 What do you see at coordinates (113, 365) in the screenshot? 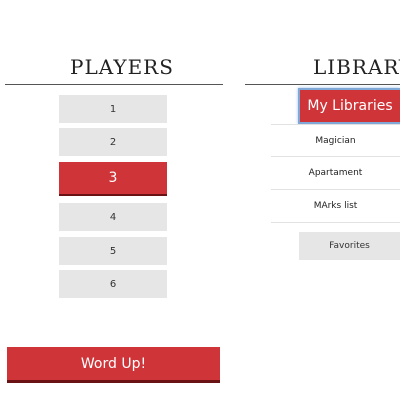
I see `word-up-button: Word Up!` at bounding box center [113, 365].